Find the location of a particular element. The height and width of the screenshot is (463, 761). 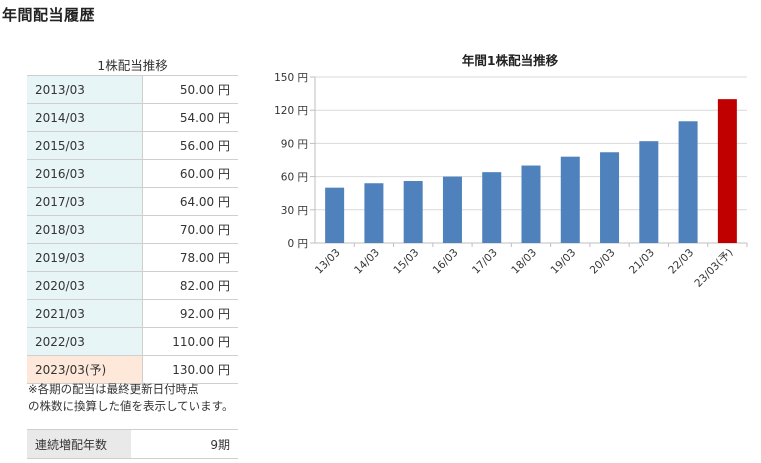

y-tick-label: 60 円 is located at coordinates (294, 178).